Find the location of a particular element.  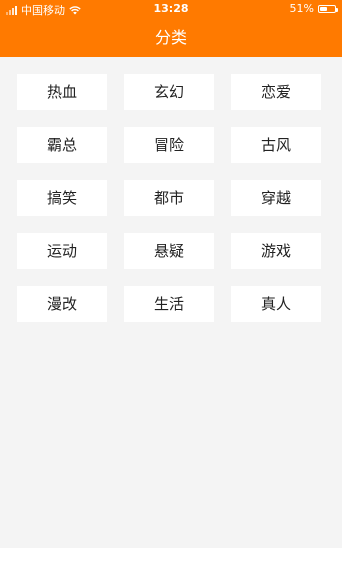

status-bar: 中国移动 13:28 51% is located at coordinates (171, 9).